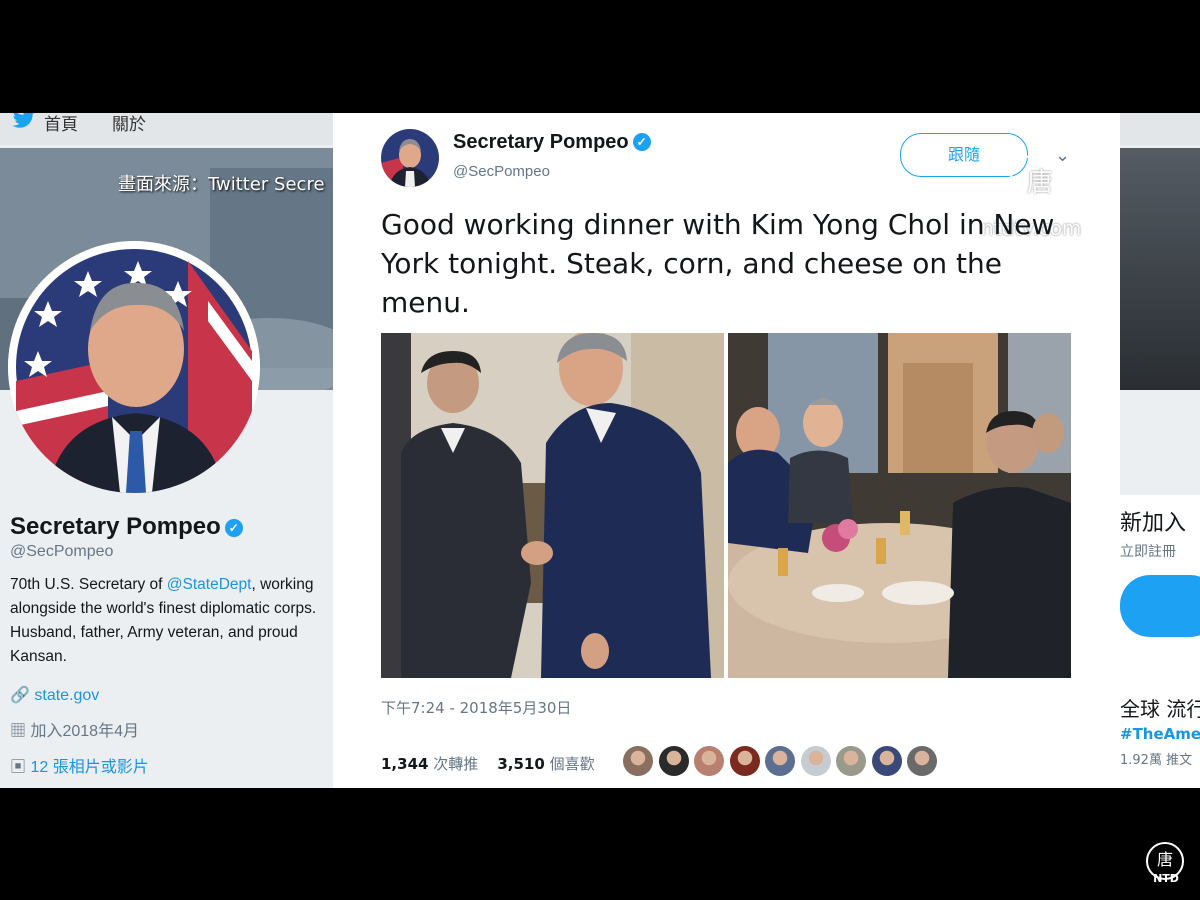 The image size is (1200, 900). I want to click on tweet-photo-dinner, so click(899, 505).